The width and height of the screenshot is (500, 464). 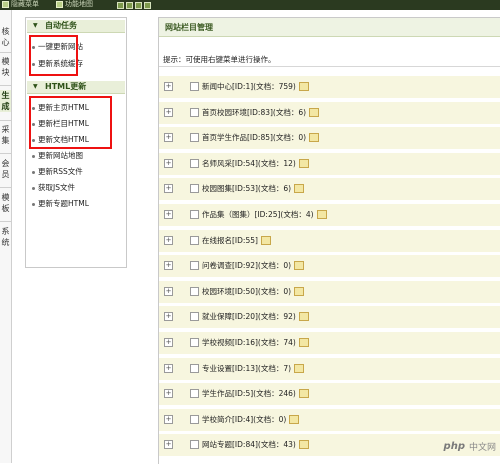 I want to click on category-label: 校园图集[ID:53](文档：6), so click(x=253, y=188).